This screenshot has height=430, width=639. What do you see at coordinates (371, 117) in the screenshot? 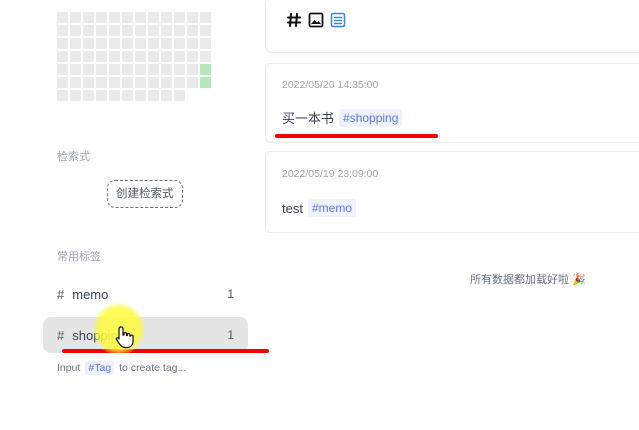
I see `memo-tag-link: #shopping` at bounding box center [371, 117].